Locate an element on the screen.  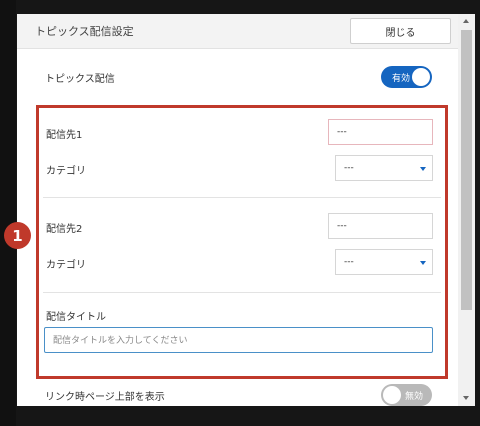
topics-label: トピックス配信 is located at coordinates (80, 79).